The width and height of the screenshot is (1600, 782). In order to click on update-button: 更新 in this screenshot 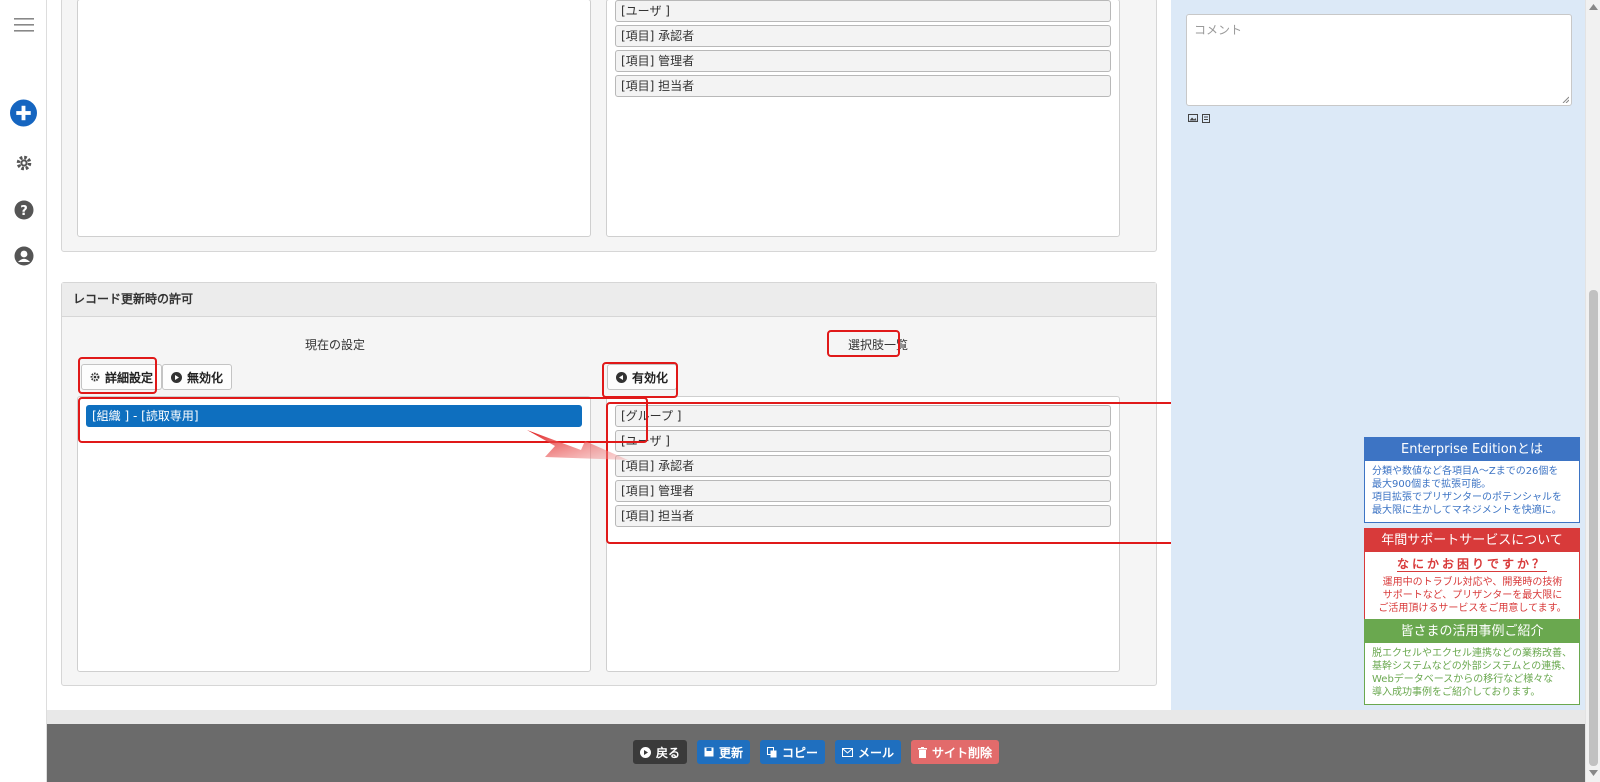, I will do `click(724, 752)`.